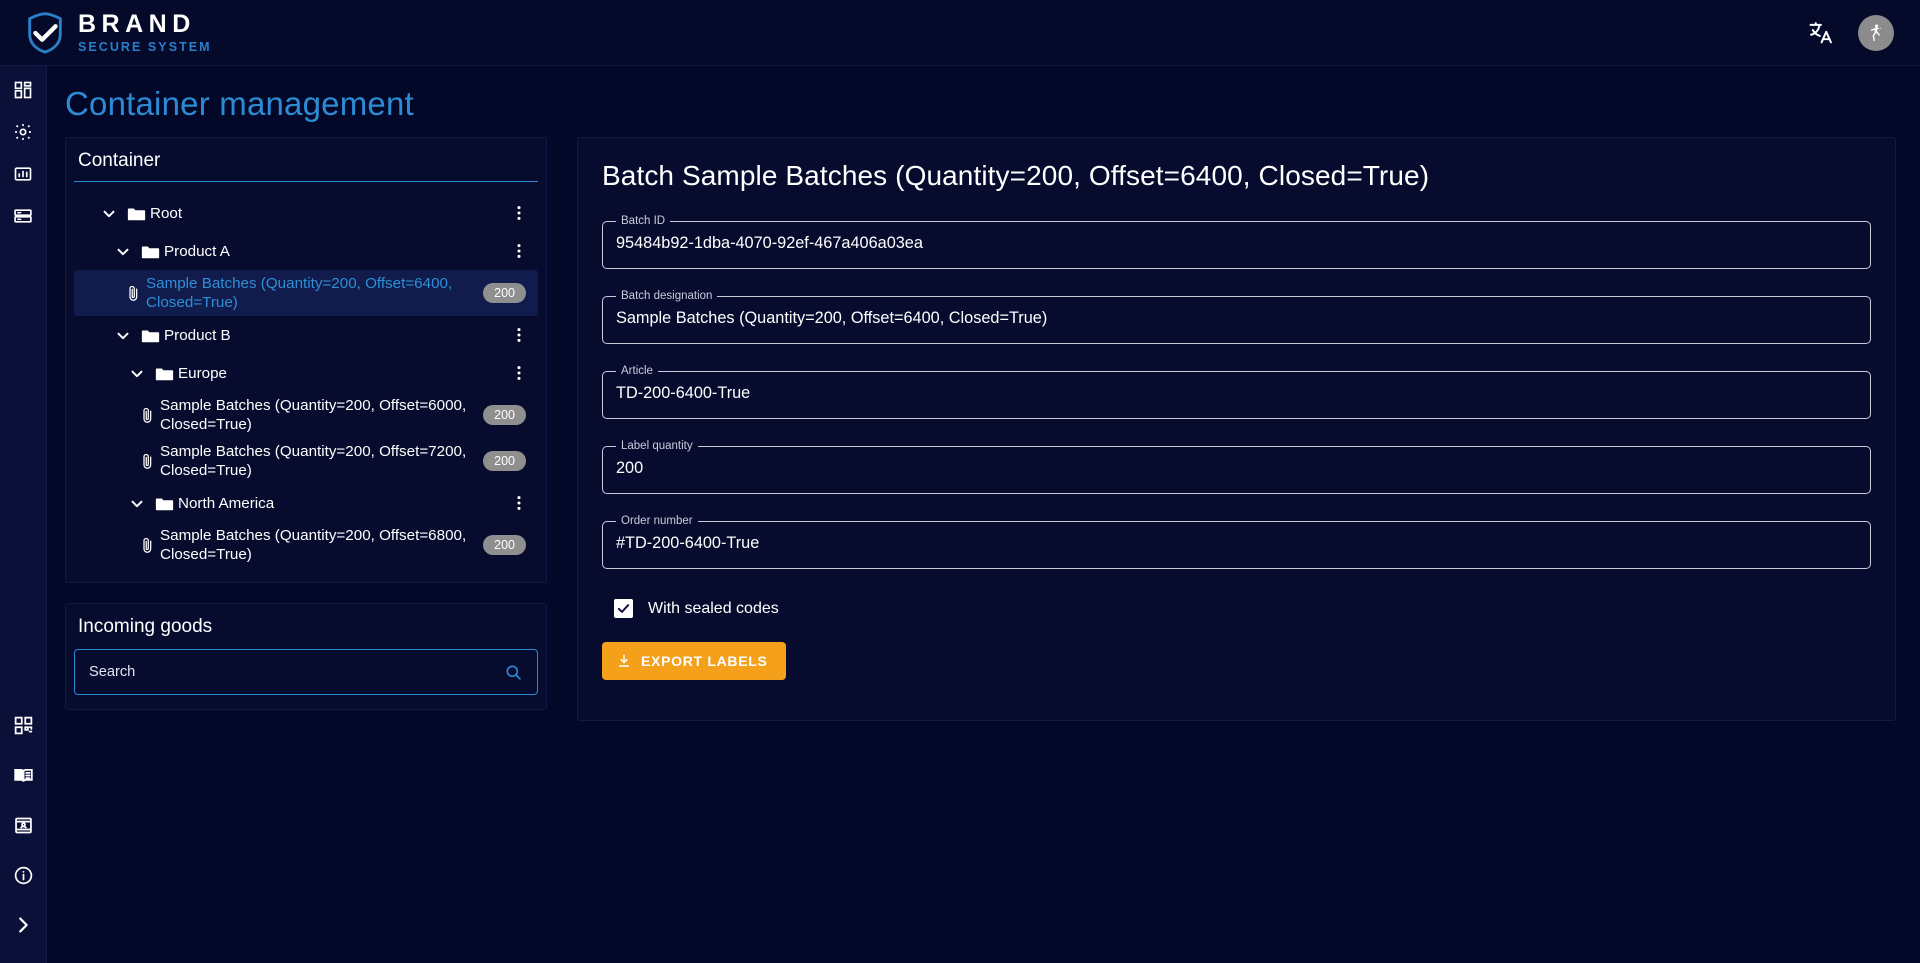 This screenshot has height=963, width=1920. I want to click on label-quantity-field: Label quantity, so click(1236, 467).